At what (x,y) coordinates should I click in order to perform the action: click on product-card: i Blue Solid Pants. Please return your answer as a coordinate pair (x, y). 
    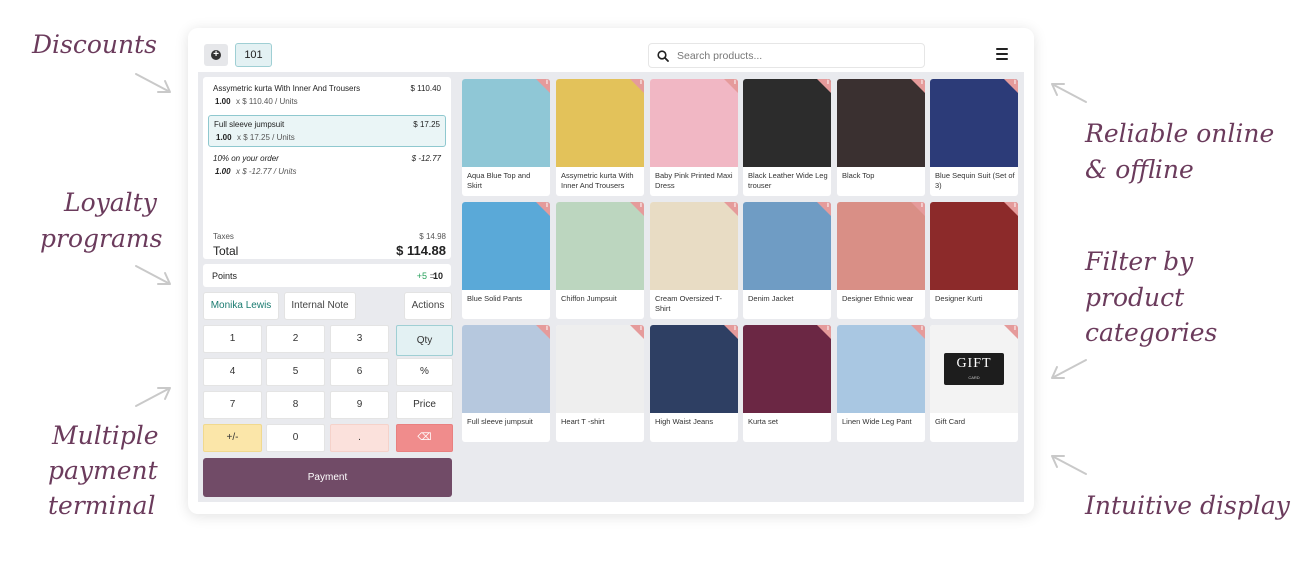
    Looking at the image, I should click on (506, 260).